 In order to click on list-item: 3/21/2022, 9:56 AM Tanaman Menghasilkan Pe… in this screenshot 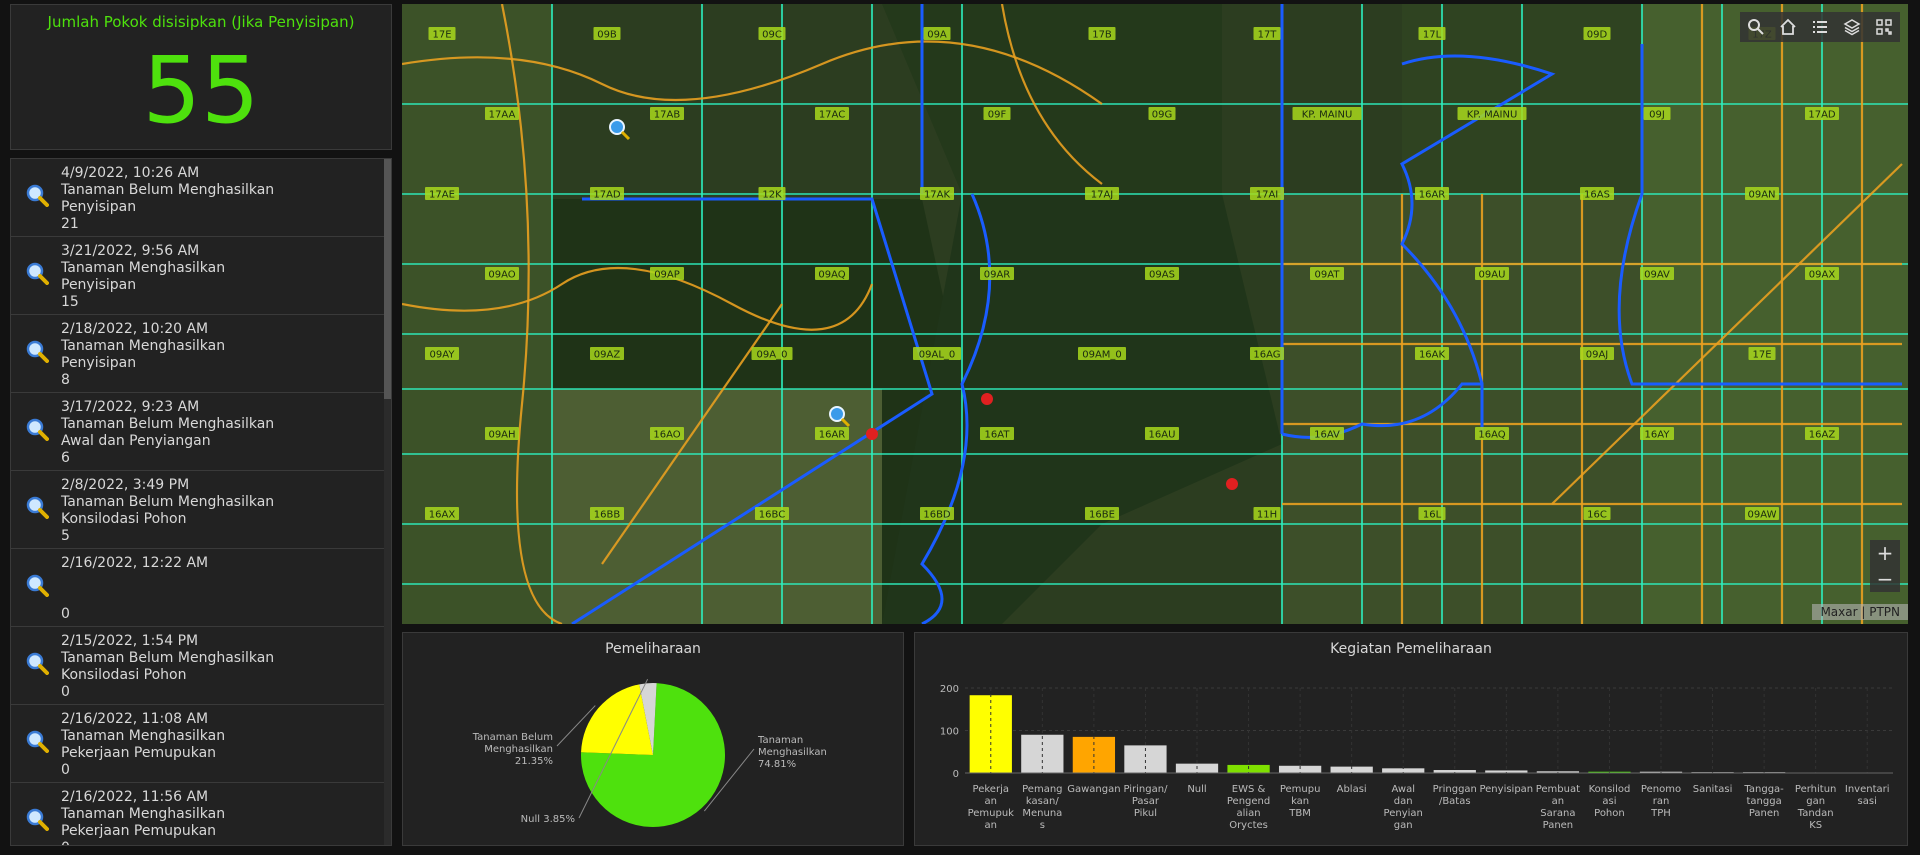, I will do `click(201, 276)`.